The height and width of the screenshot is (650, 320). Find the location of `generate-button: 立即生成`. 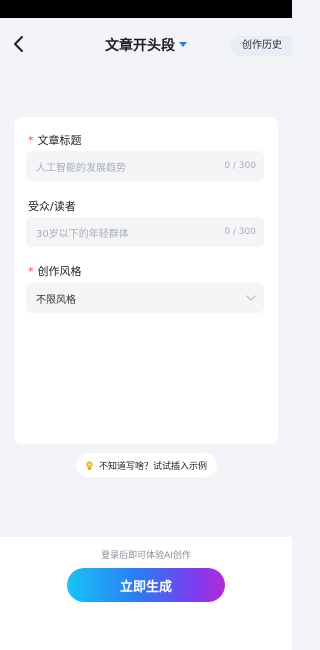

generate-button: 立即生成 is located at coordinates (146, 585).